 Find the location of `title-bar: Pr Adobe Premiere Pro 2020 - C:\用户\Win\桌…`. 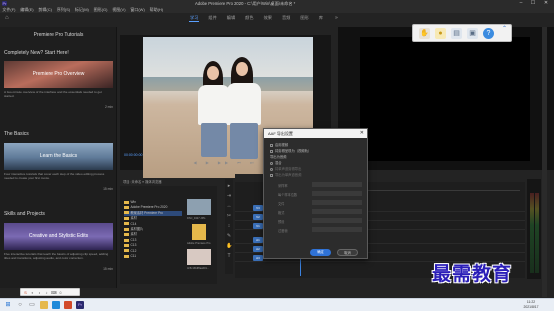

title-bar: Pr Adobe Premiere Pro 2020 - C:\用户\Win\桌… is located at coordinates (277, 3).